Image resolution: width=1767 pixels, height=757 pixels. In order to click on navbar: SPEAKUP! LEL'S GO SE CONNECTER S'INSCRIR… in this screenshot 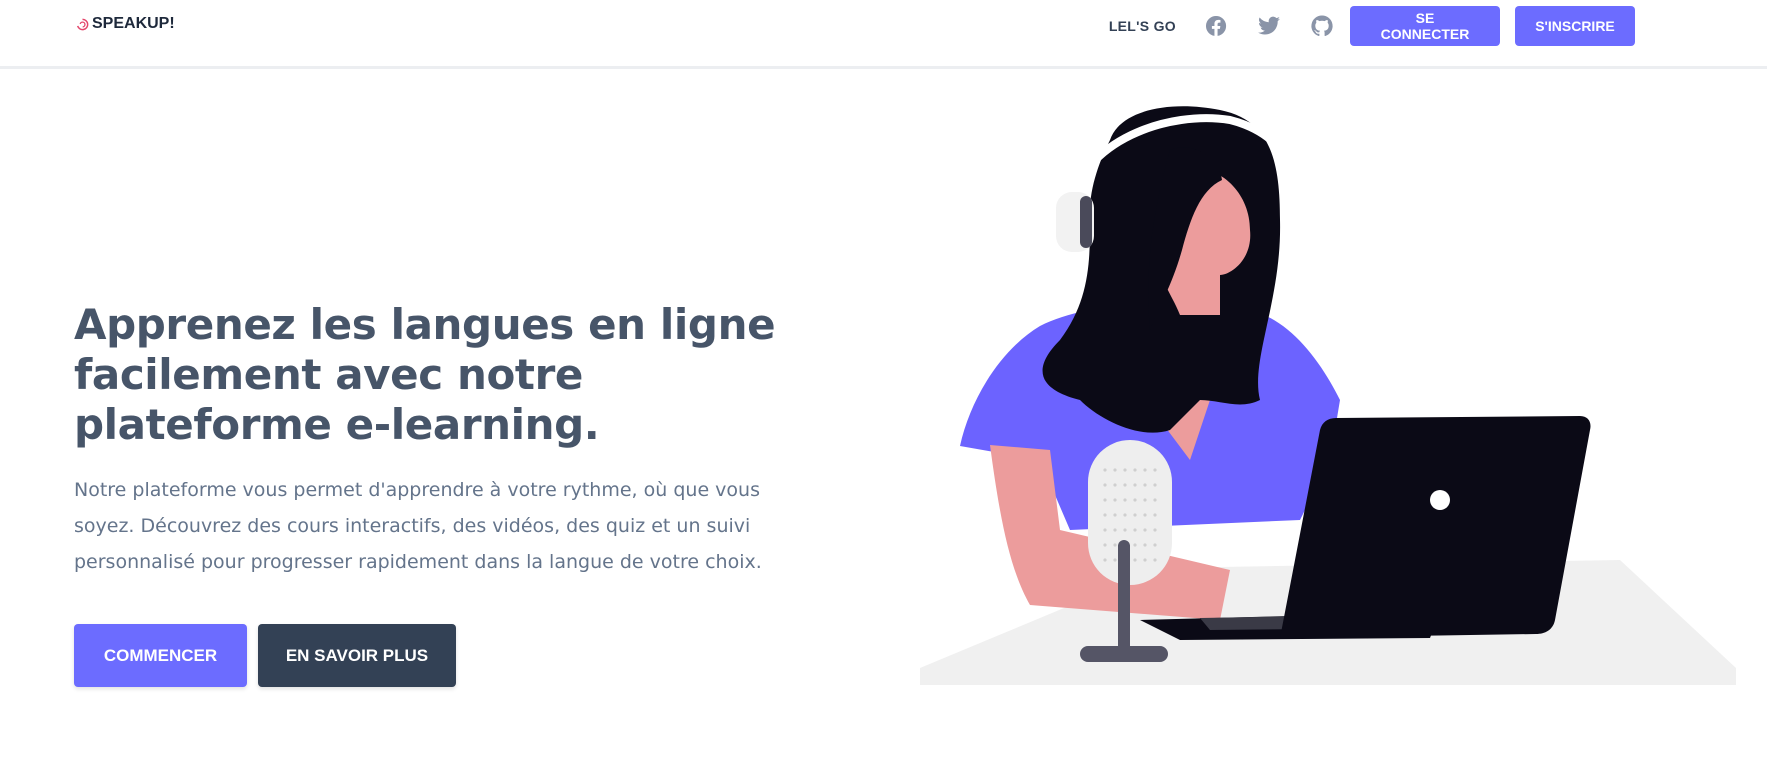, I will do `click(883, 34)`.